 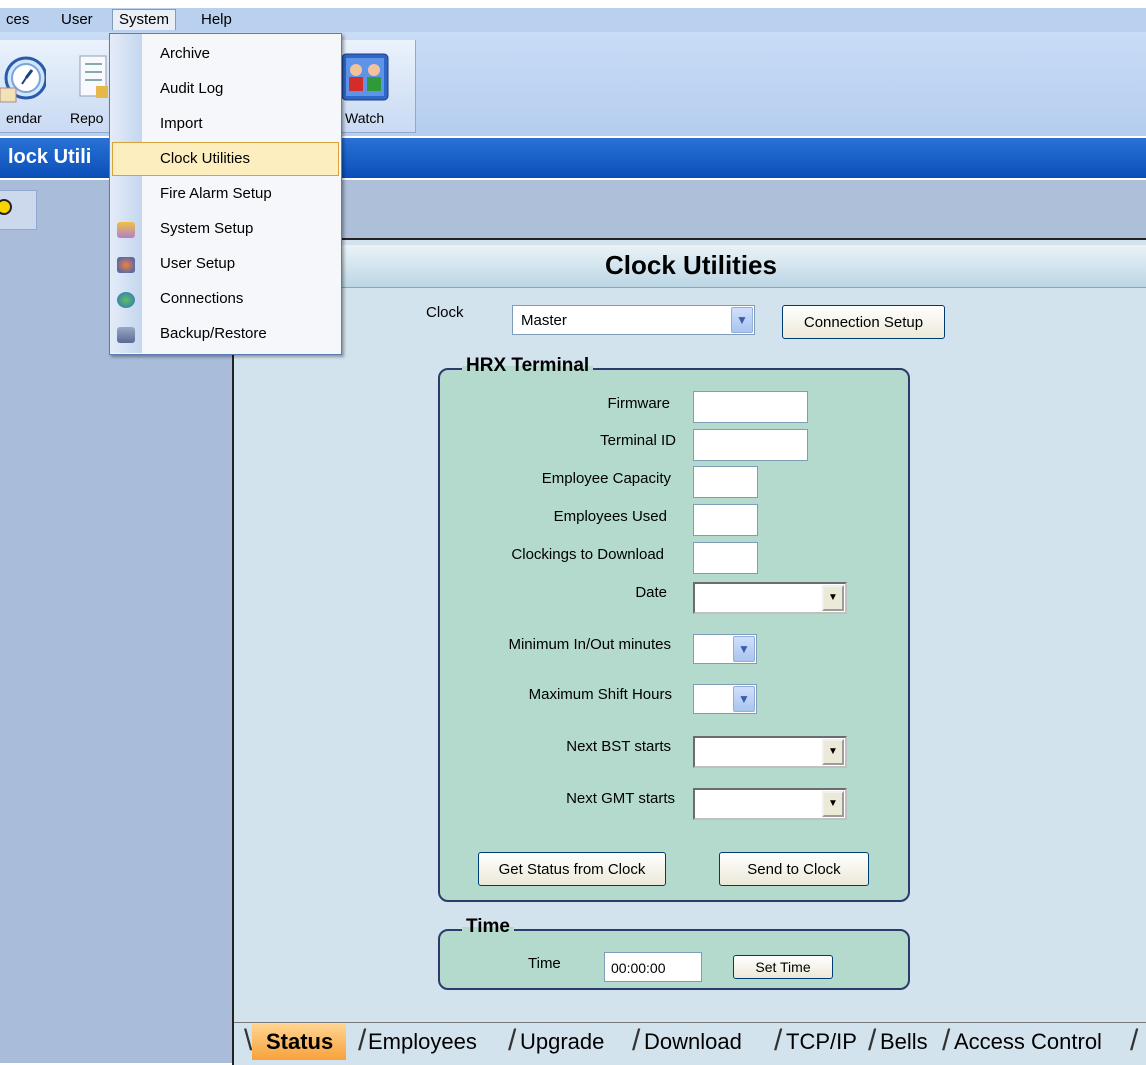 I want to click on max-shift-select: ▼, so click(x=725, y=699).